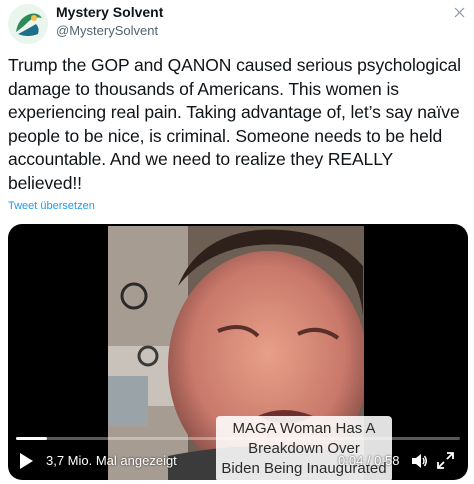 This screenshot has height=484, width=474. Describe the element at coordinates (51, 206) in the screenshot. I see `translate-tweet-link: Tweet übersetzen` at that location.